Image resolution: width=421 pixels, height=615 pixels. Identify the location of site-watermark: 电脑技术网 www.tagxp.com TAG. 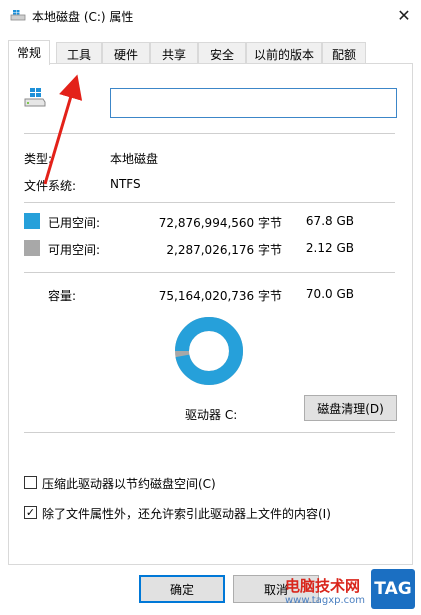
(350, 590).